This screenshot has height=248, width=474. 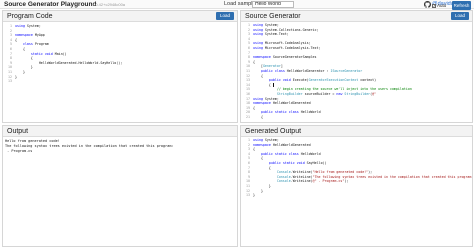 What do you see at coordinates (18, 131) in the screenshot?
I see `output-title: Output` at bounding box center [18, 131].